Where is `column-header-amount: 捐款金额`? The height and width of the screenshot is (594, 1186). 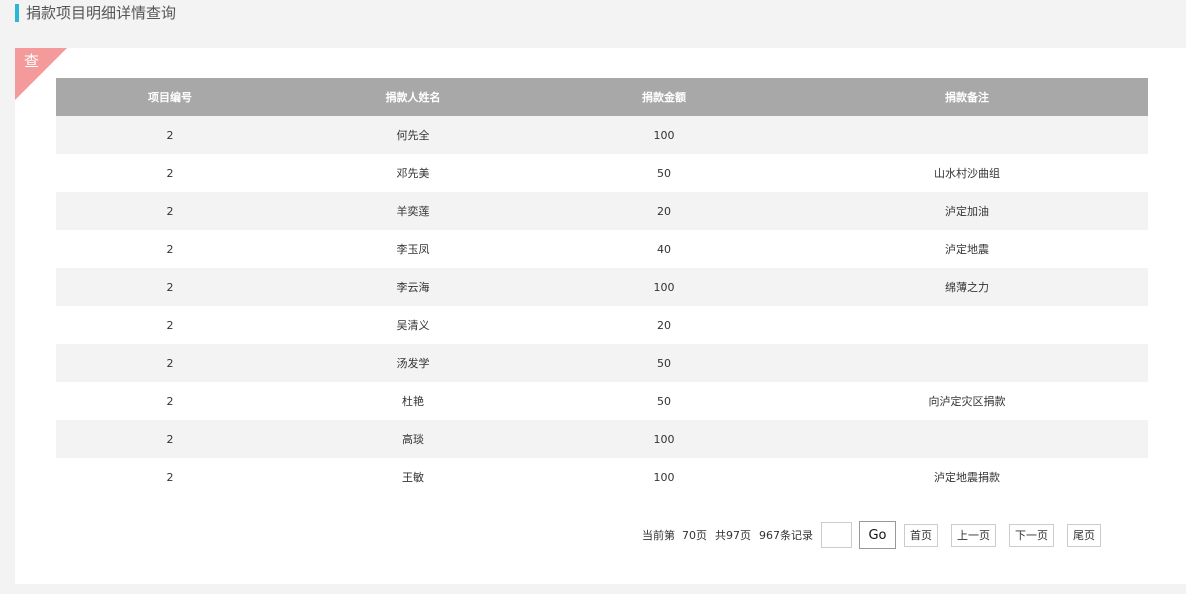 column-header-amount: 捐款金额 is located at coordinates (664, 97).